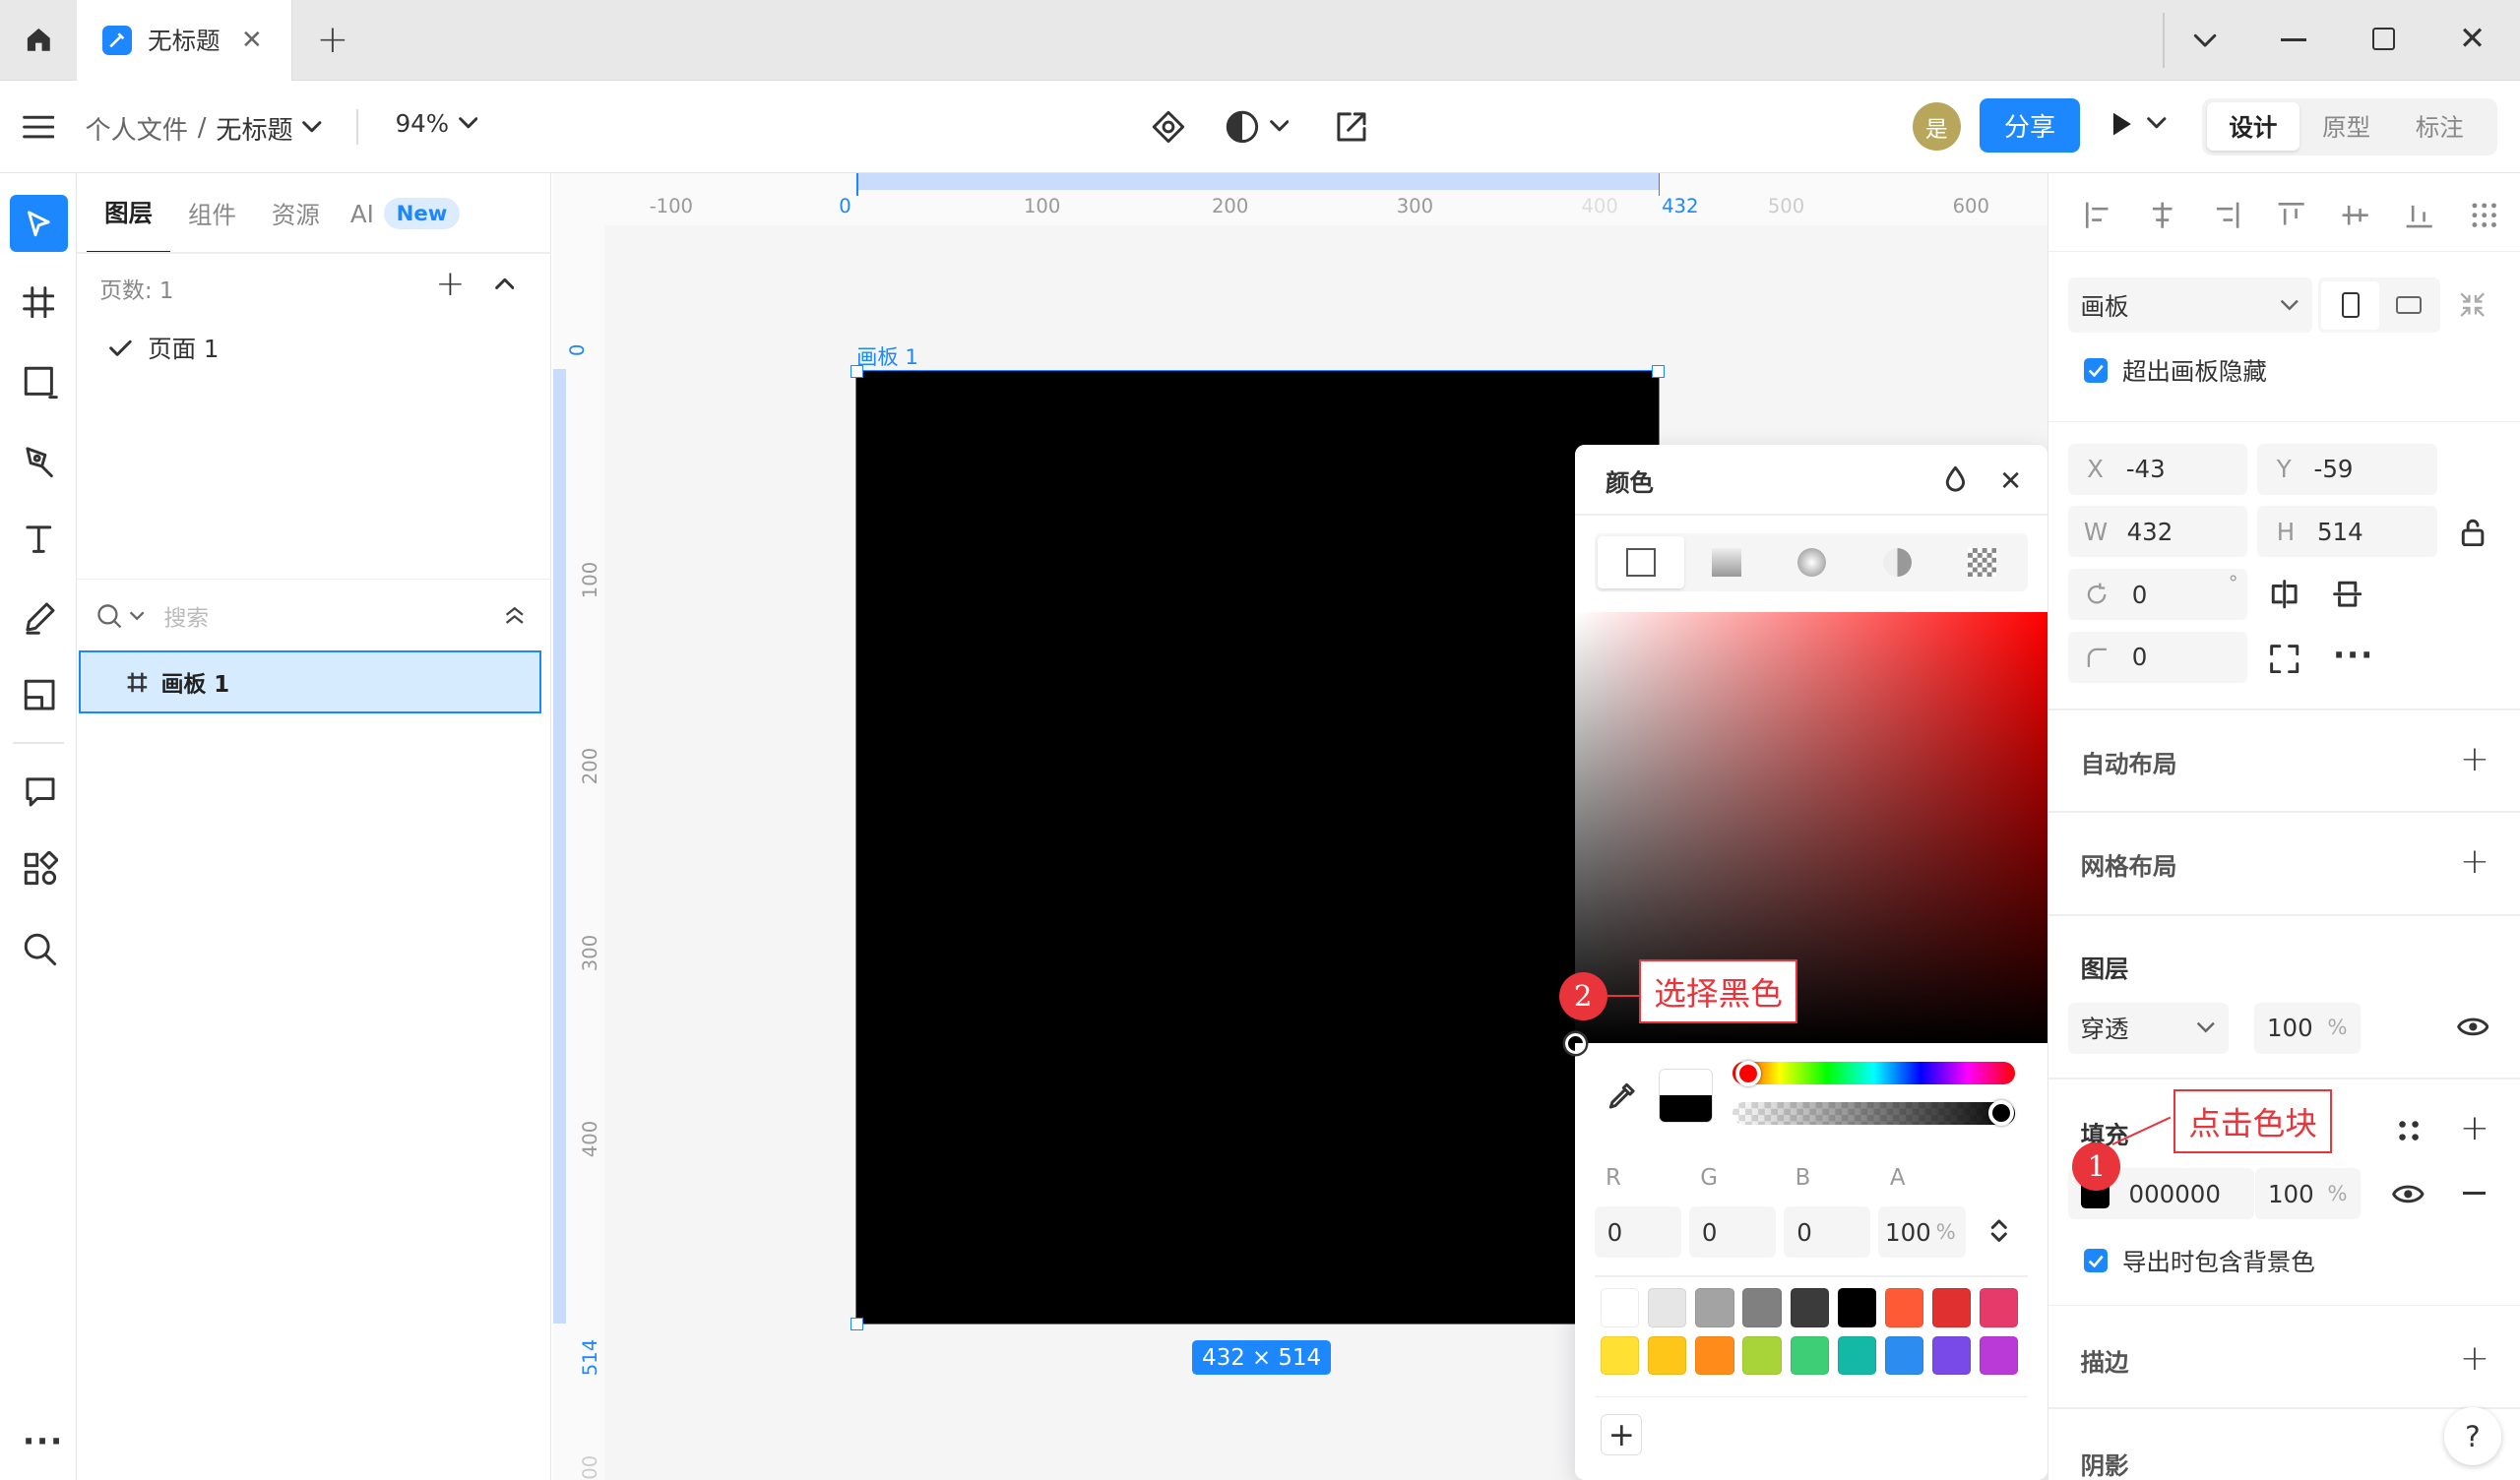 The height and width of the screenshot is (1480, 2520). What do you see at coordinates (2353, 655) in the screenshot?
I see `more-options-icon: ···` at bounding box center [2353, 655].